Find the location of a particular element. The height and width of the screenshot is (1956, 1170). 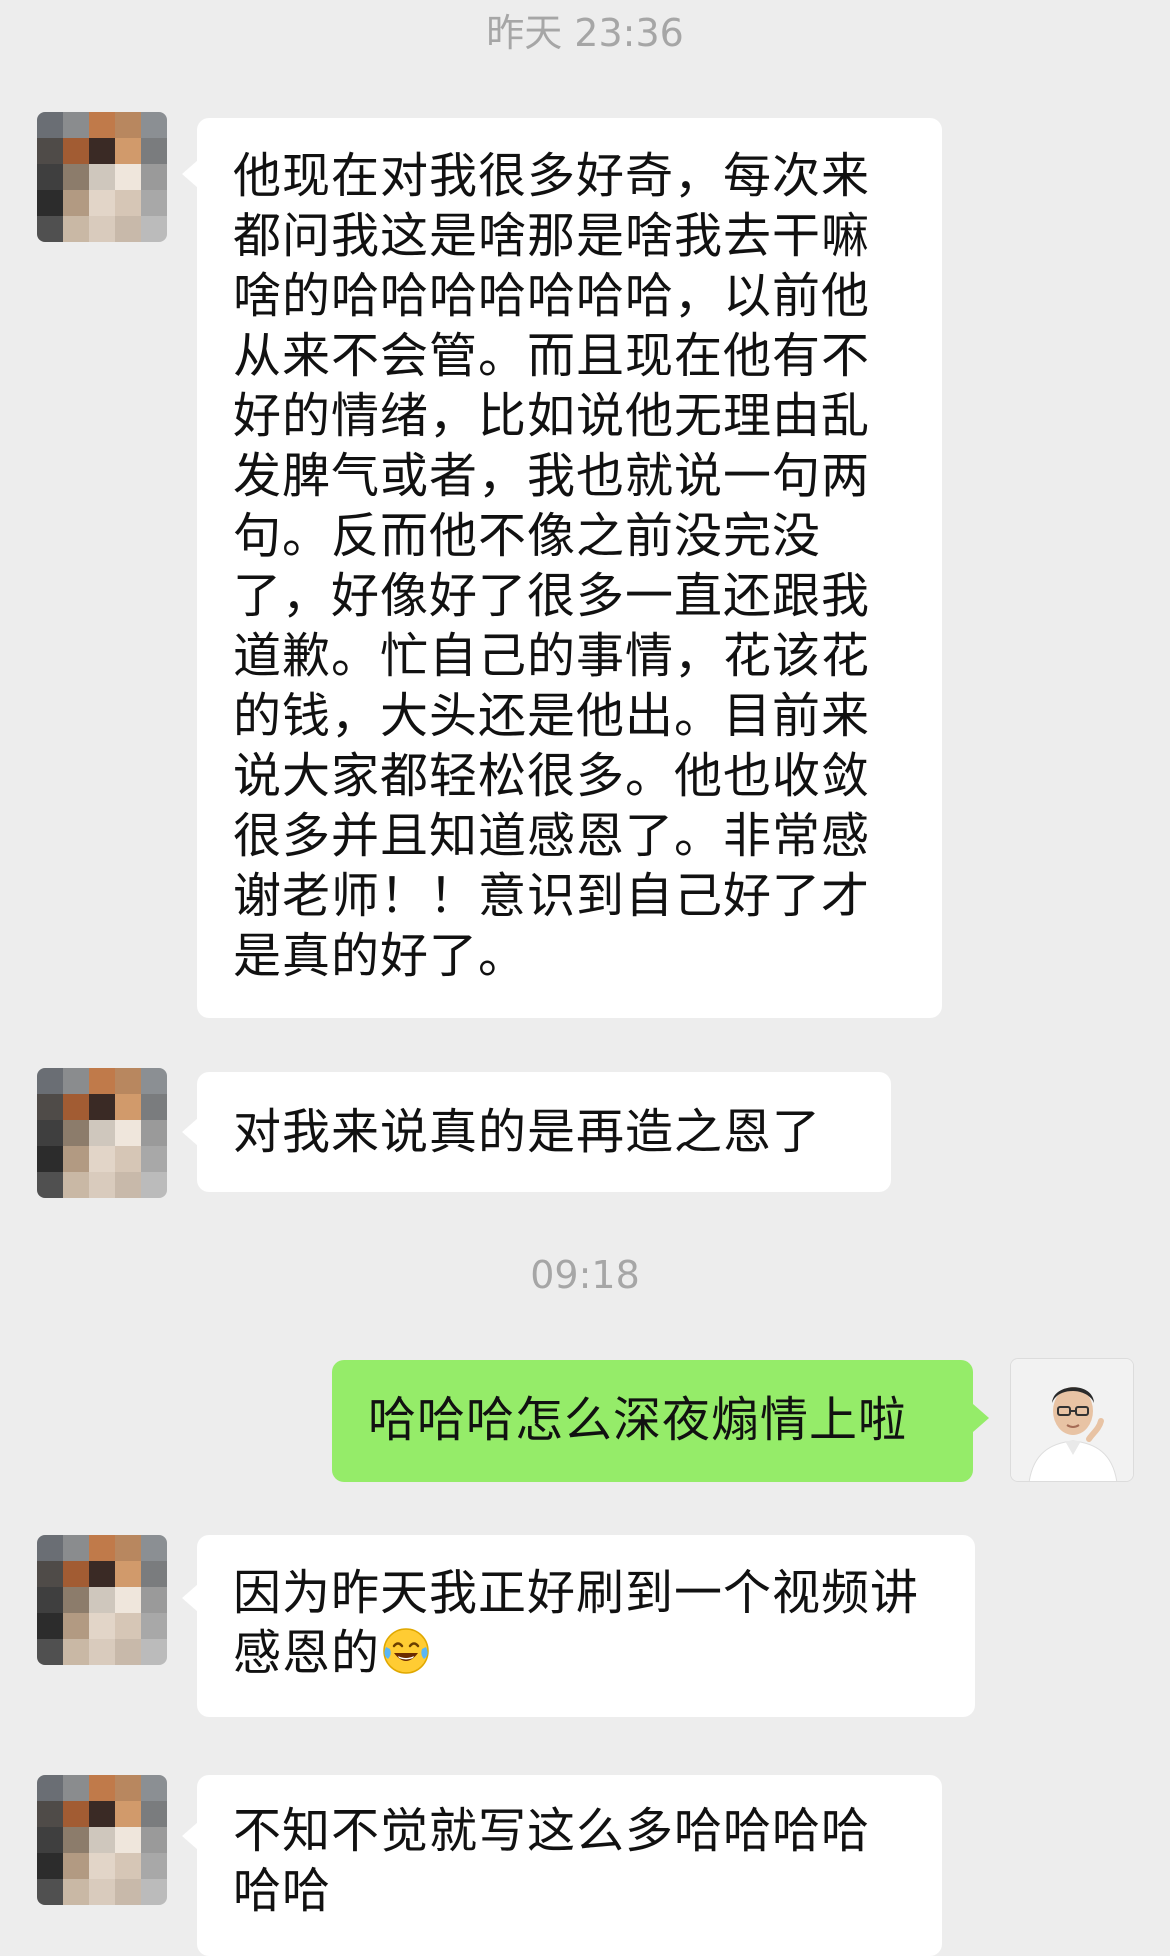

timestamp-yesterday: 昨天 23:36 is located at coordinates (585, 33).